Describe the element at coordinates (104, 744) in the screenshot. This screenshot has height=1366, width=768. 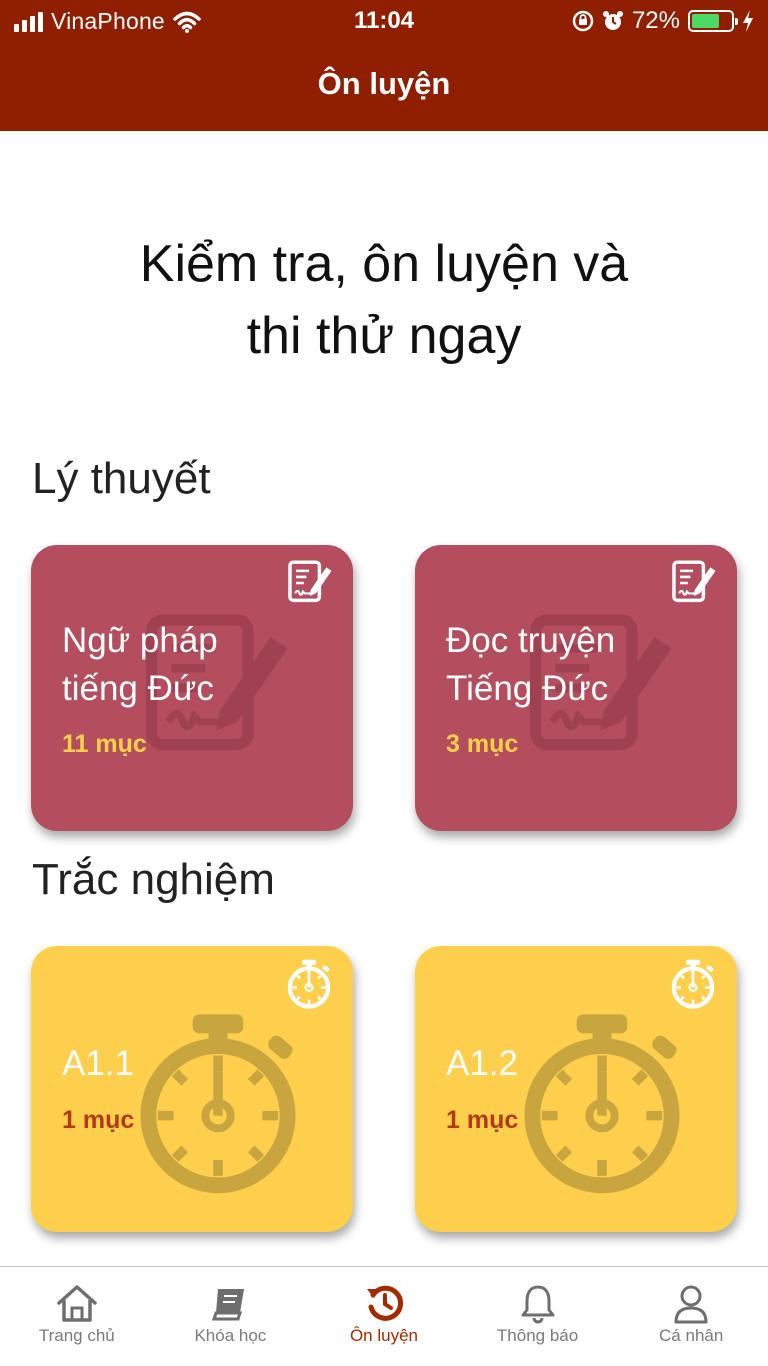
I see `card-count: 11 mục` at that location.